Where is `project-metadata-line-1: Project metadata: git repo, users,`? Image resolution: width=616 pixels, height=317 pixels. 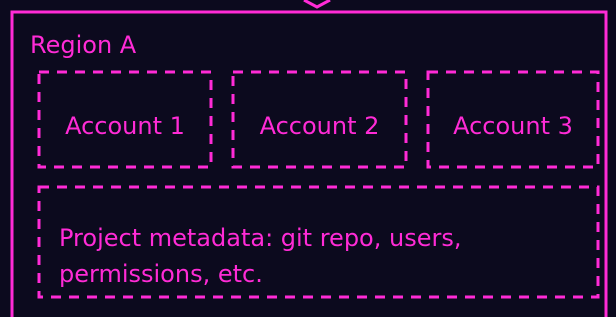
project-metadata-line-1: Project metadata: git repo, users, is located at coordinates (260, 238).